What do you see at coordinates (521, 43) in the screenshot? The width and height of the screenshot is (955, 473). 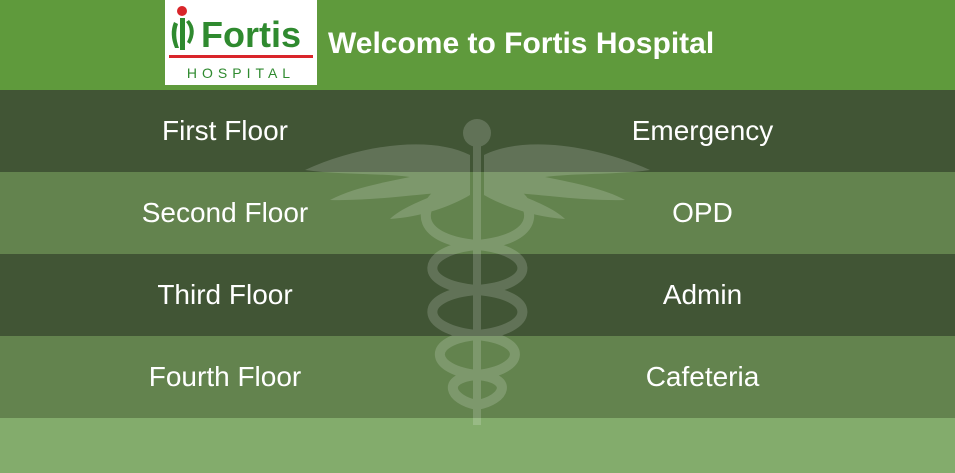 I see `page-title: Welcome to Fortis Hospital` at bounding box center [521, 43].